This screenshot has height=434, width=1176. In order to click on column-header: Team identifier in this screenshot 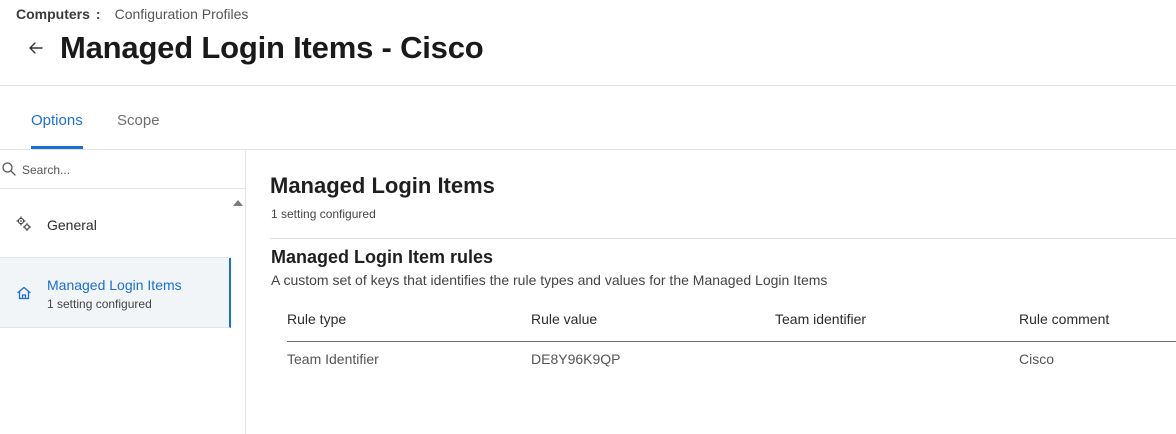, I will do `click(821, 319)`.